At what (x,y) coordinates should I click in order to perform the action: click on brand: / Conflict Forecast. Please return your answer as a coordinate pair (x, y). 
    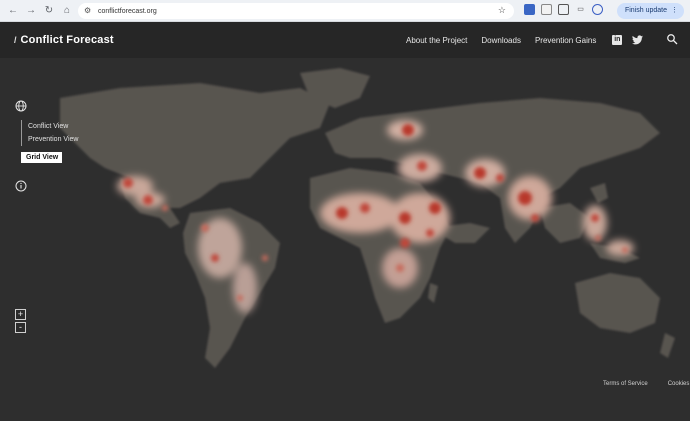
    Looking at the image, I should click on (64, 40).